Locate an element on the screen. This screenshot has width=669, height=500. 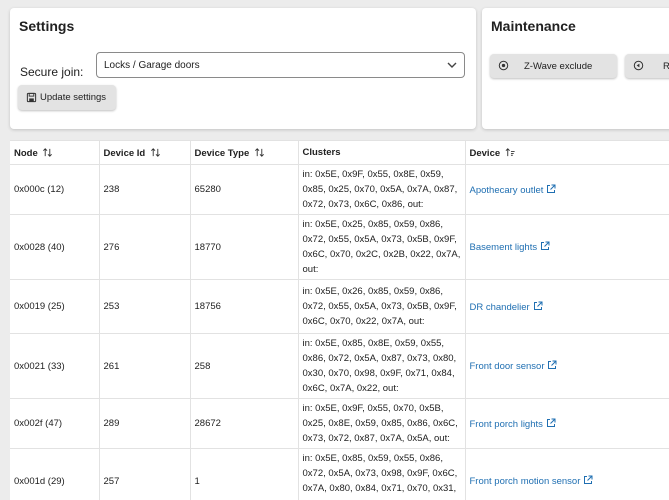
header-device-label: Device is located at coordinates (485, 153).